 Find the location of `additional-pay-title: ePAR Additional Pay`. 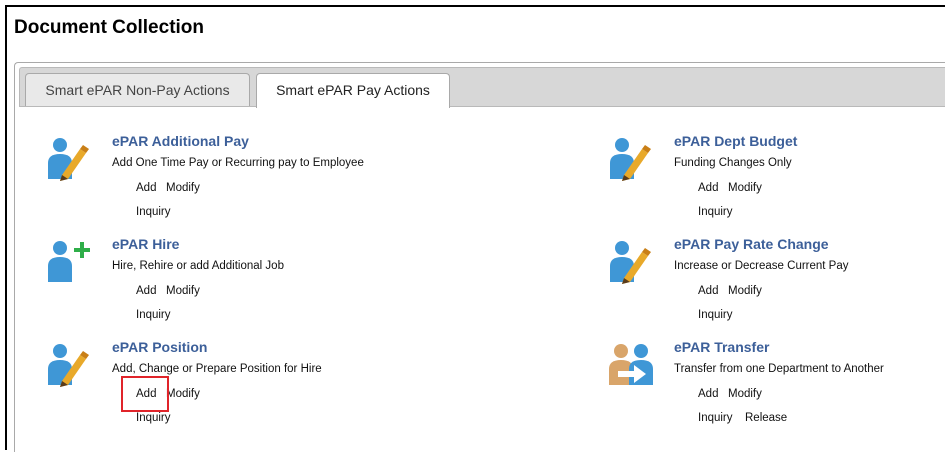

additional-pay-title: ePAR Additional Pay is located at coordinates (180, 141).